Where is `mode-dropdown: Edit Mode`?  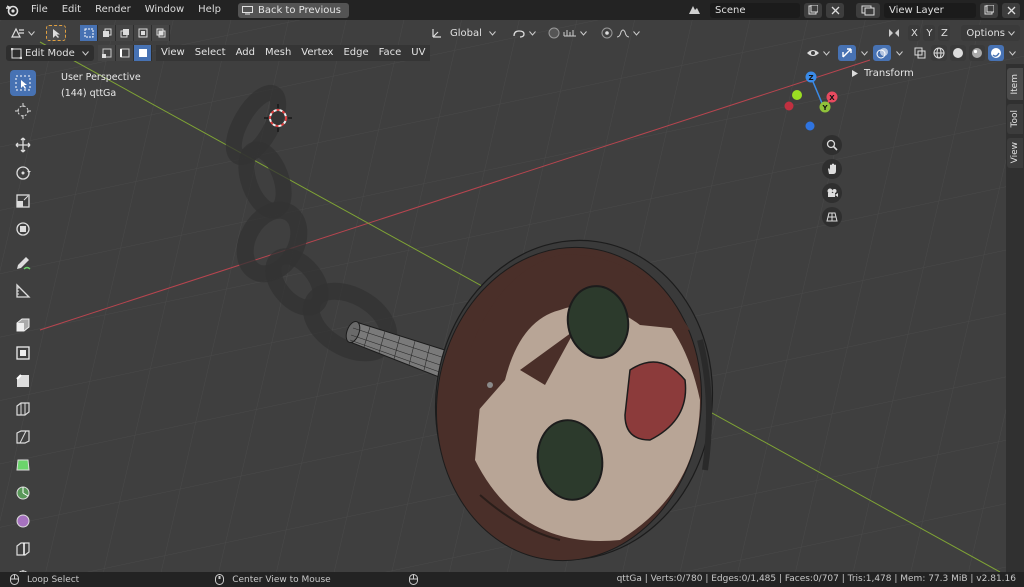 mode-dropdown: Edit Mode is located at coordinates (50, 53).